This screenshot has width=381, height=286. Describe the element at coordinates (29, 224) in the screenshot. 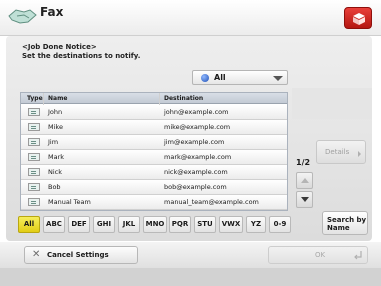

I see `tab-all: All` at that location.